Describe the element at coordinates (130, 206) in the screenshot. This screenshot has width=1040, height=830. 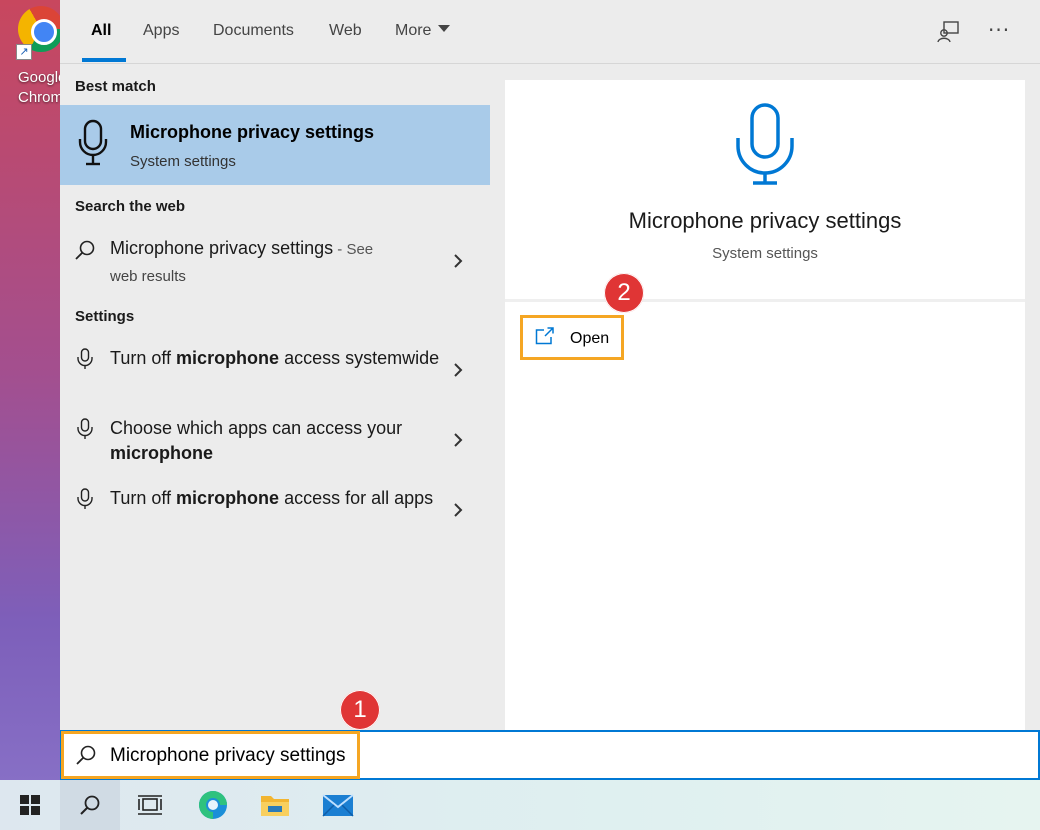
I see `search-web-header: Search the web` at that location.